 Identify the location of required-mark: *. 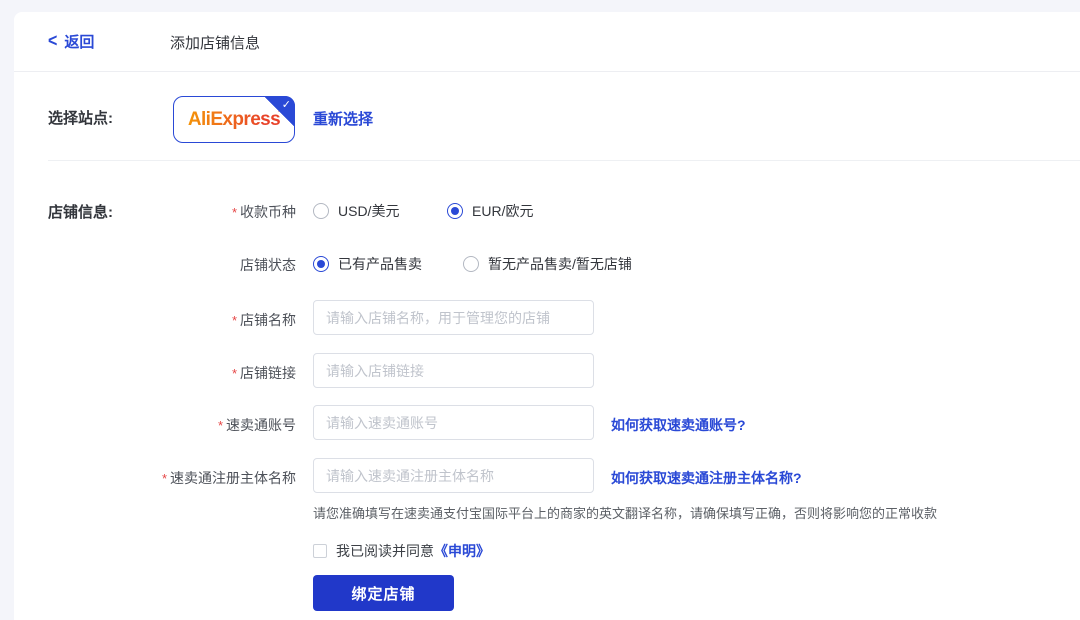
(234, 212).